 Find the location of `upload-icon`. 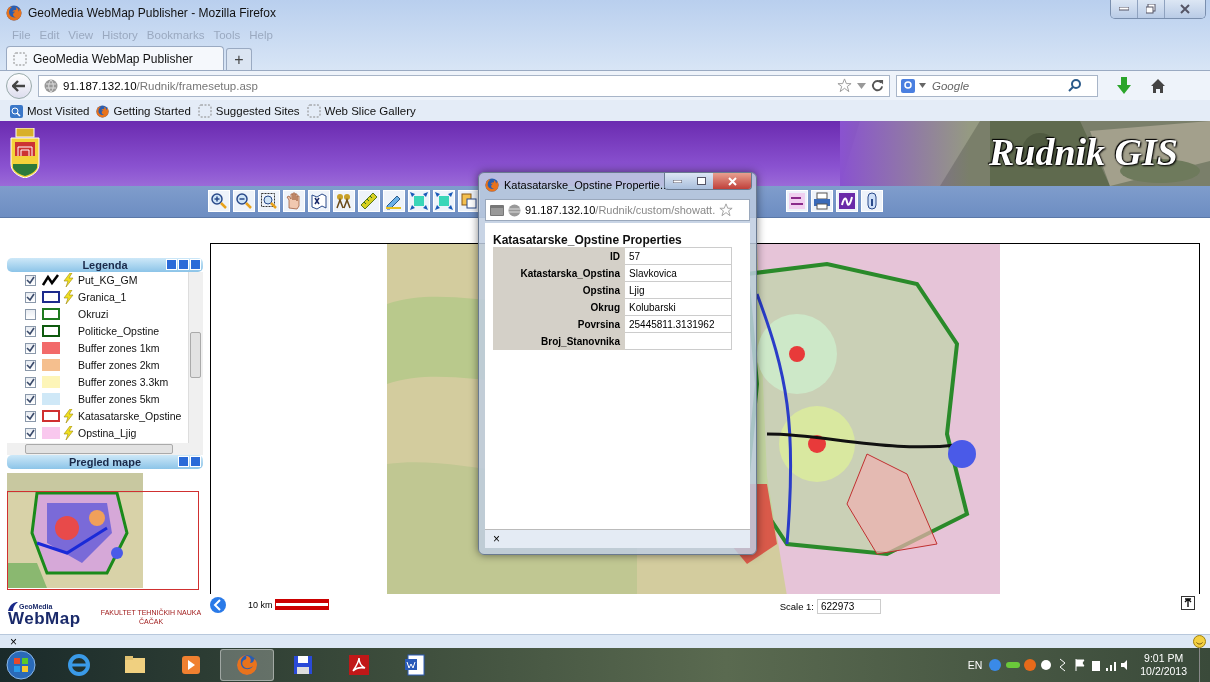

upload-icon is located at coordinates (1188, 603).